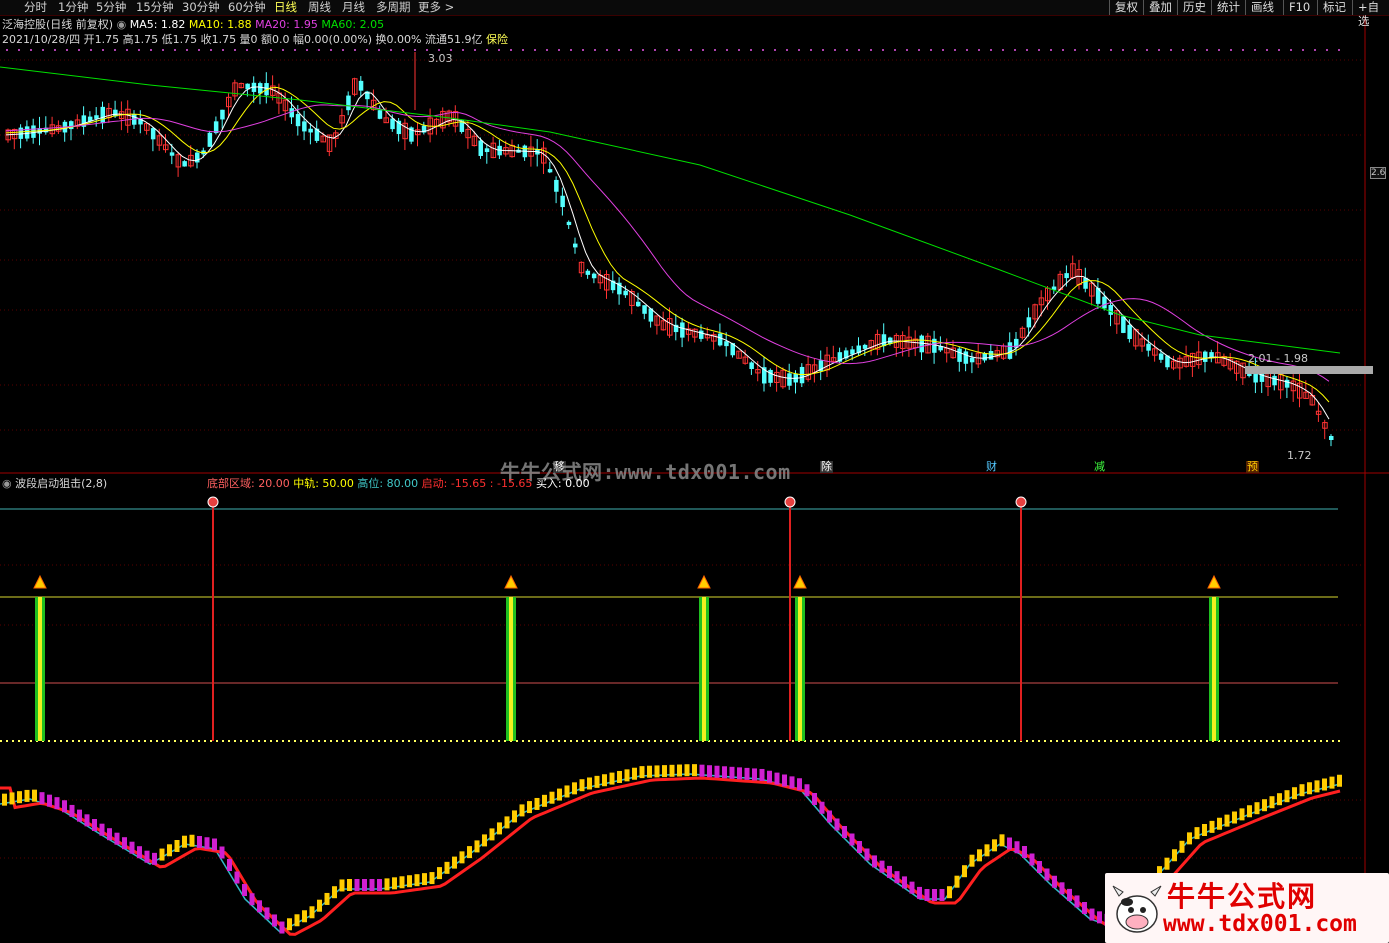 Image resolution: width=1389 pixels, height=943 pixels. Describe the element at coordinates (73, 7) in the screenshot. I see `period-tab-1: 1分钟` at that location.